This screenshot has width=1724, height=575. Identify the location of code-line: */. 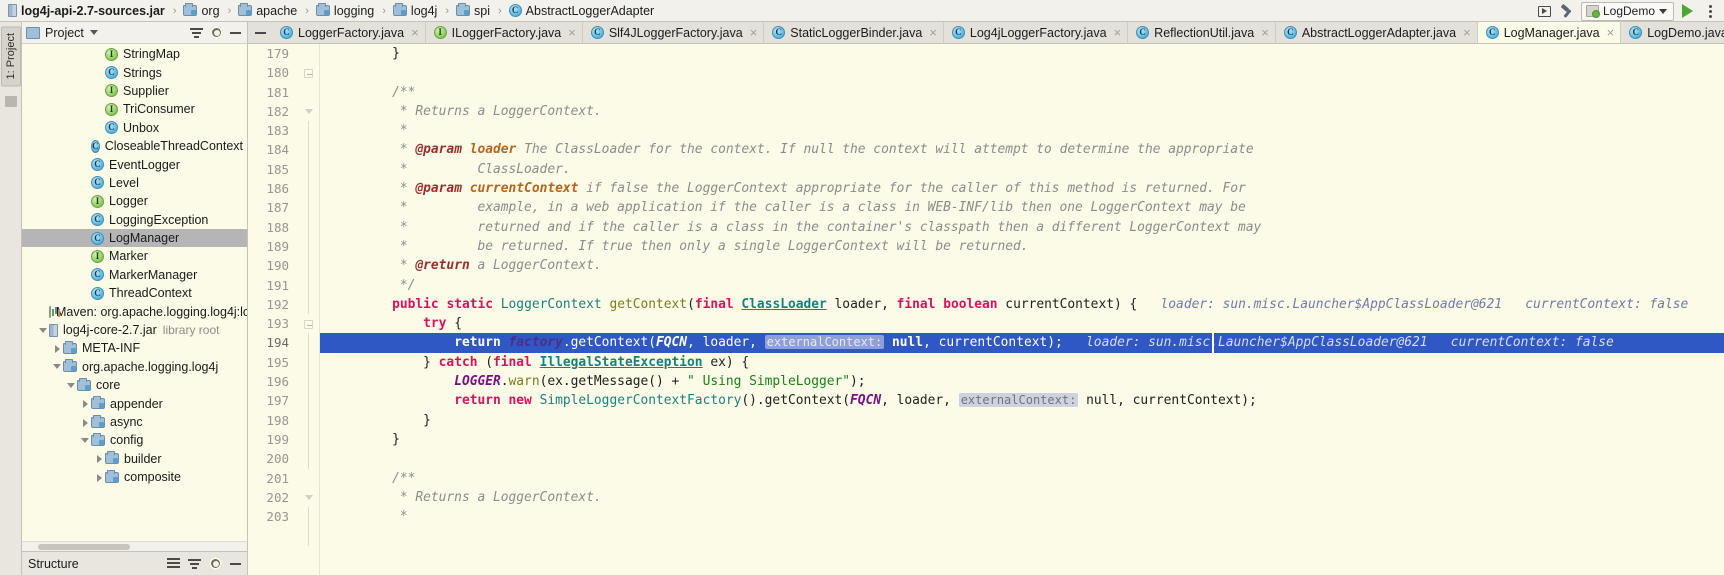
(1022, 285).